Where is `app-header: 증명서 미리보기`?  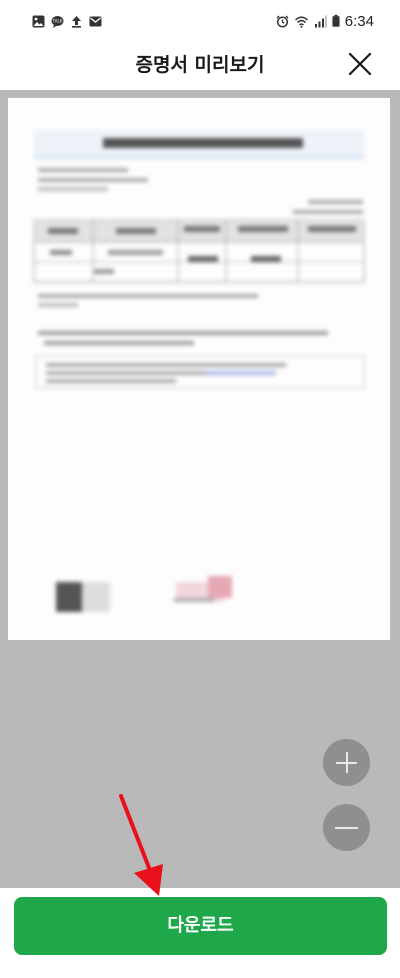
app-header: 증명서 미리보기 is located at coordinates (200, 65).